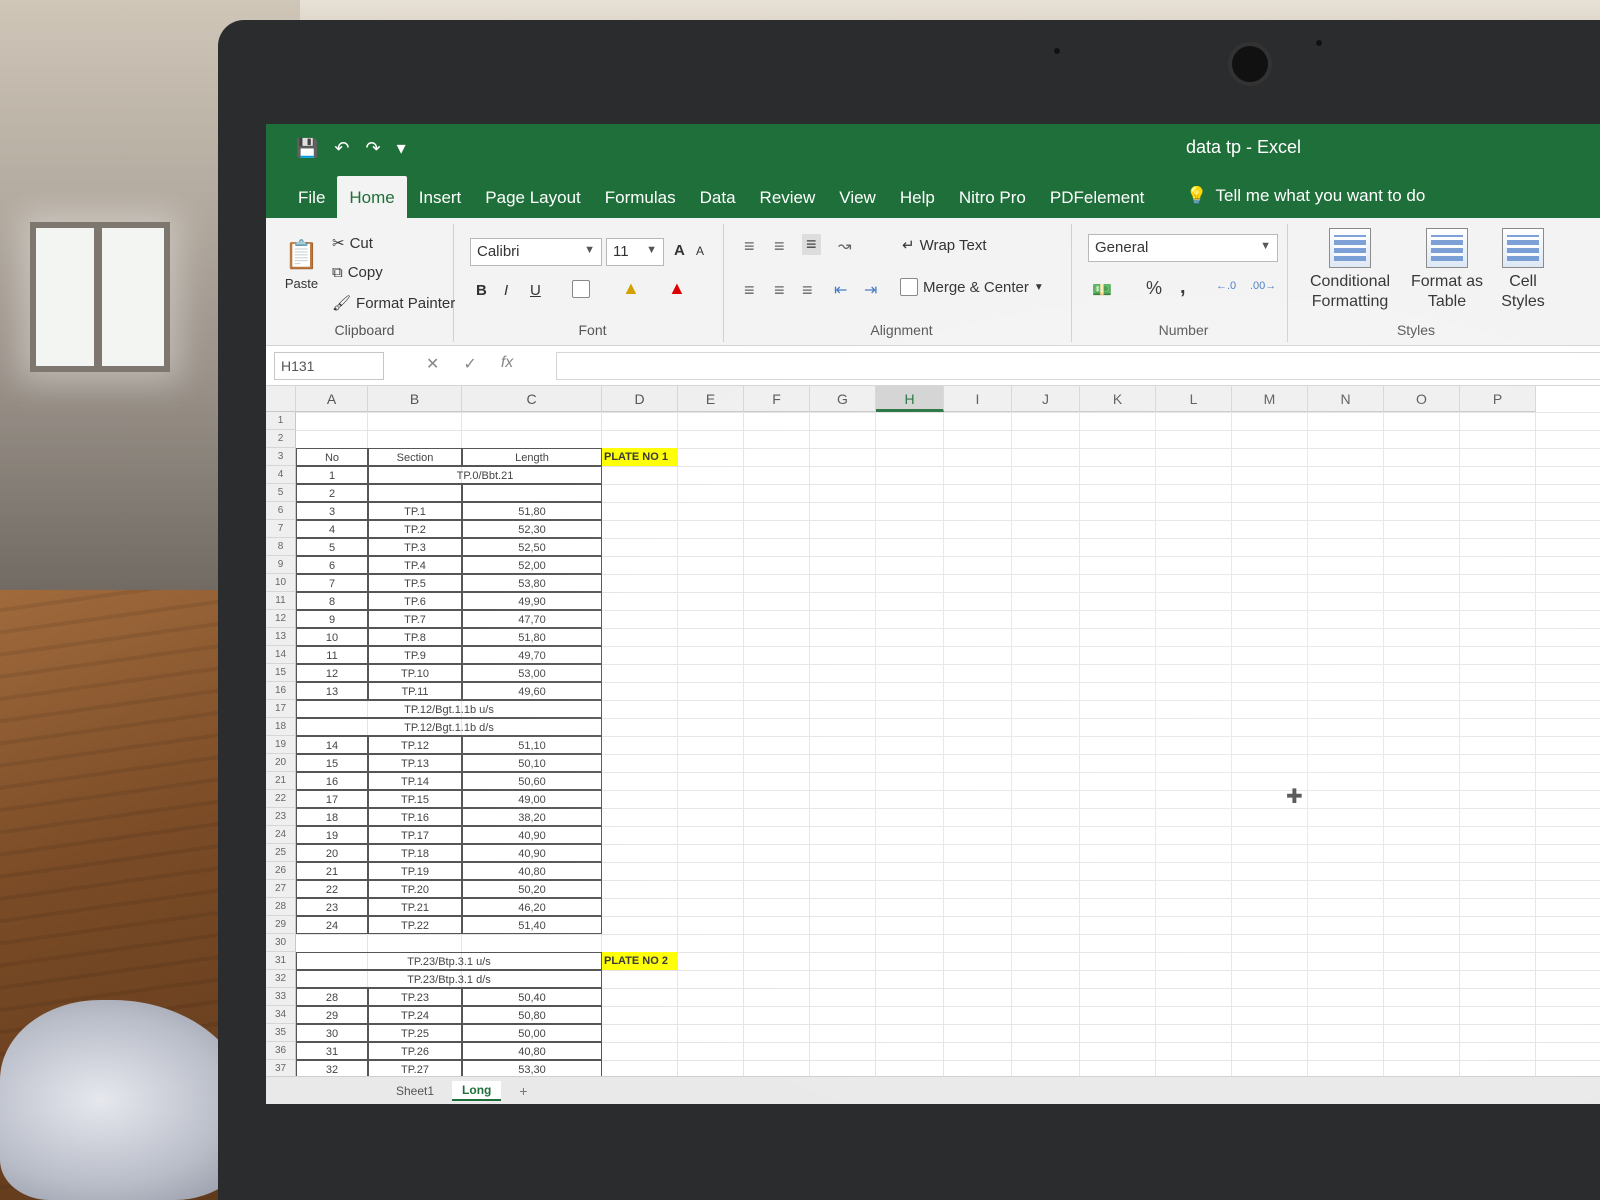 The width and height of the screenshot is (1600, 1200). I want to click on data-length: 49,60, so click(532, 691).